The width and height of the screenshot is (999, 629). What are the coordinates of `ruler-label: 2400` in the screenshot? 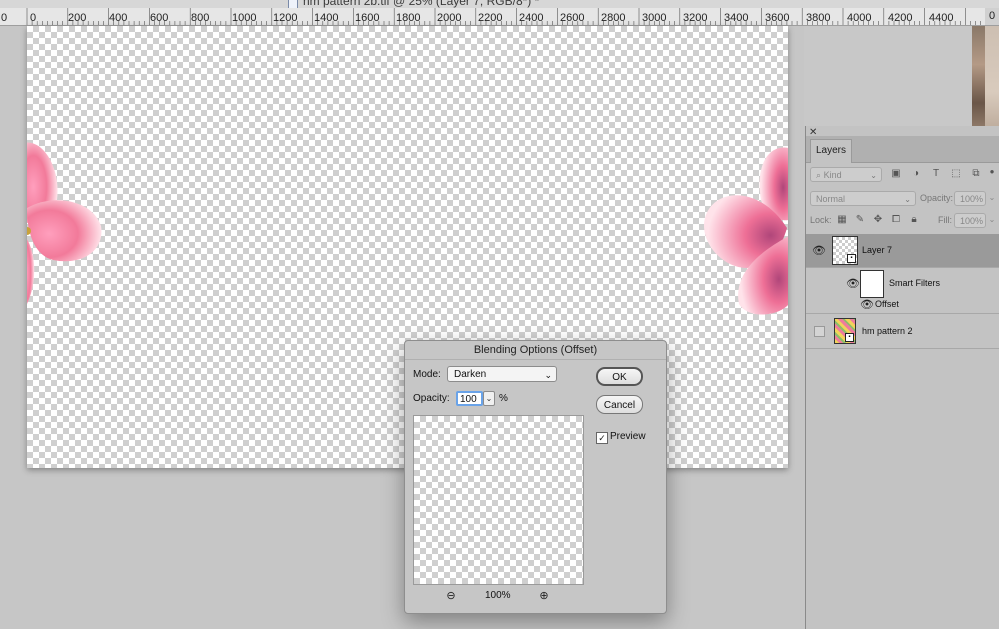 It's located at (531, 18).